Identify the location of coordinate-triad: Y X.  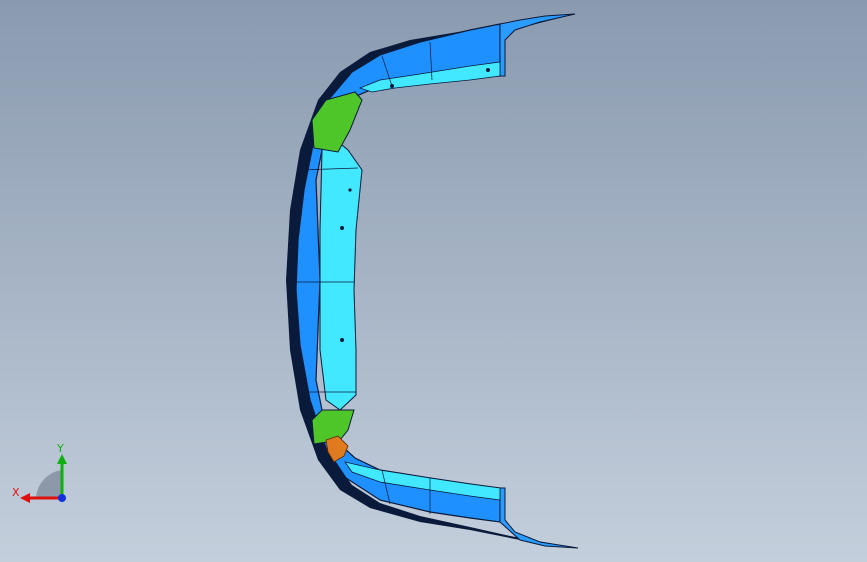
(39, 472).